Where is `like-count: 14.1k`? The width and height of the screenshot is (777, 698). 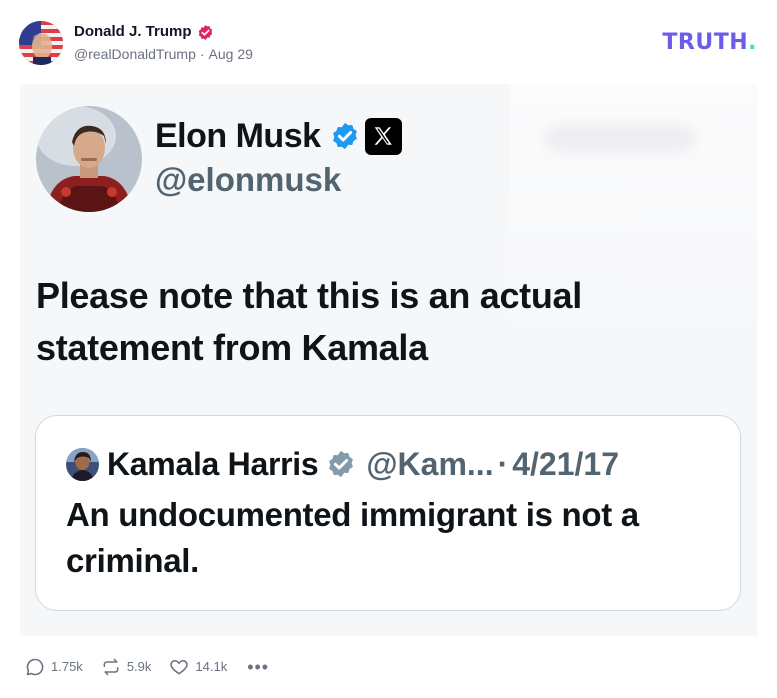
like-count: 14.1k is located at coordinates (211, 666).